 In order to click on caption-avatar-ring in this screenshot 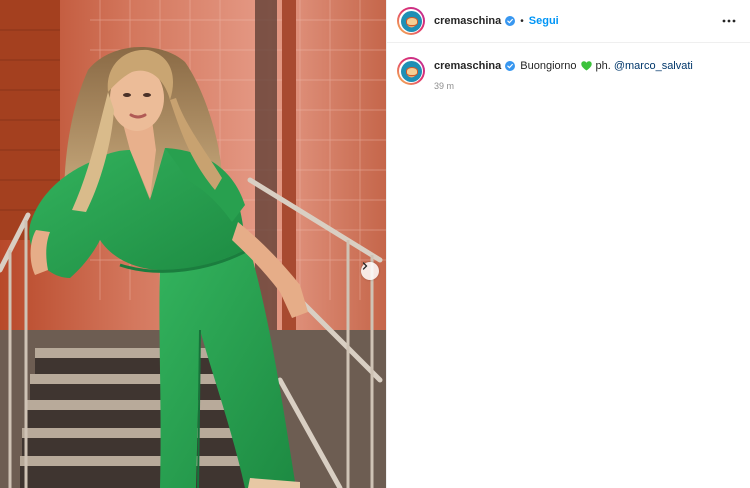, I will do `click(411, 71)`.